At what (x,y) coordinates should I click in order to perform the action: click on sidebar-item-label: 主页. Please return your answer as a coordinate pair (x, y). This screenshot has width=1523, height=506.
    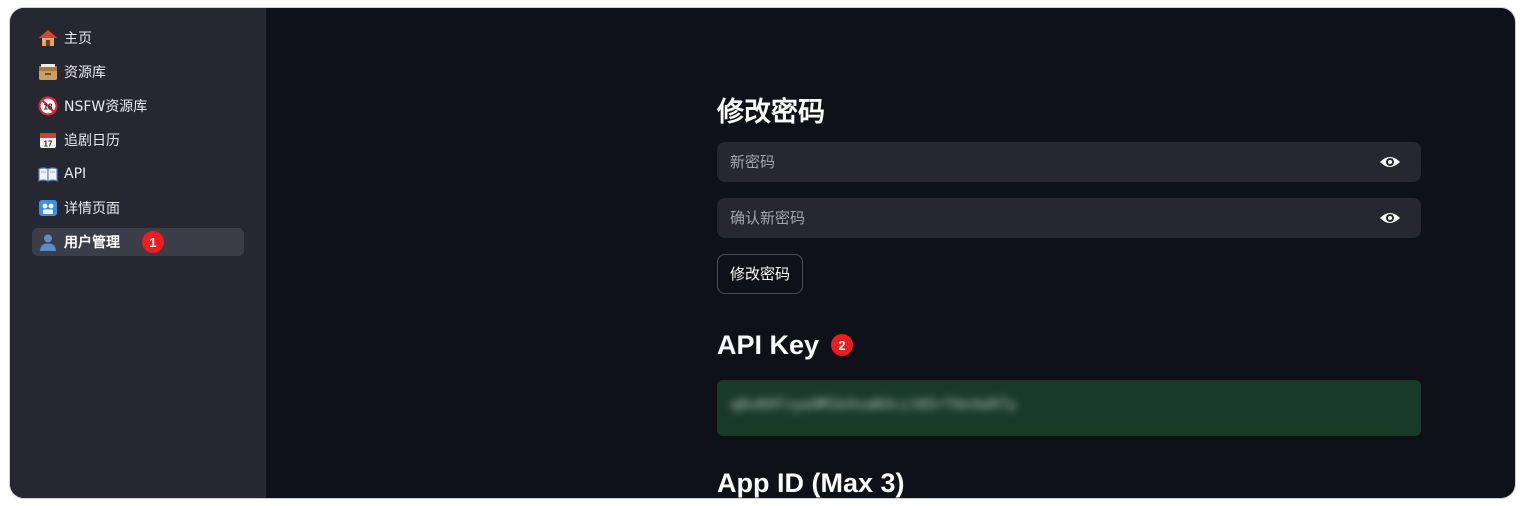
    Looking at the image, I should click on (78, 39).